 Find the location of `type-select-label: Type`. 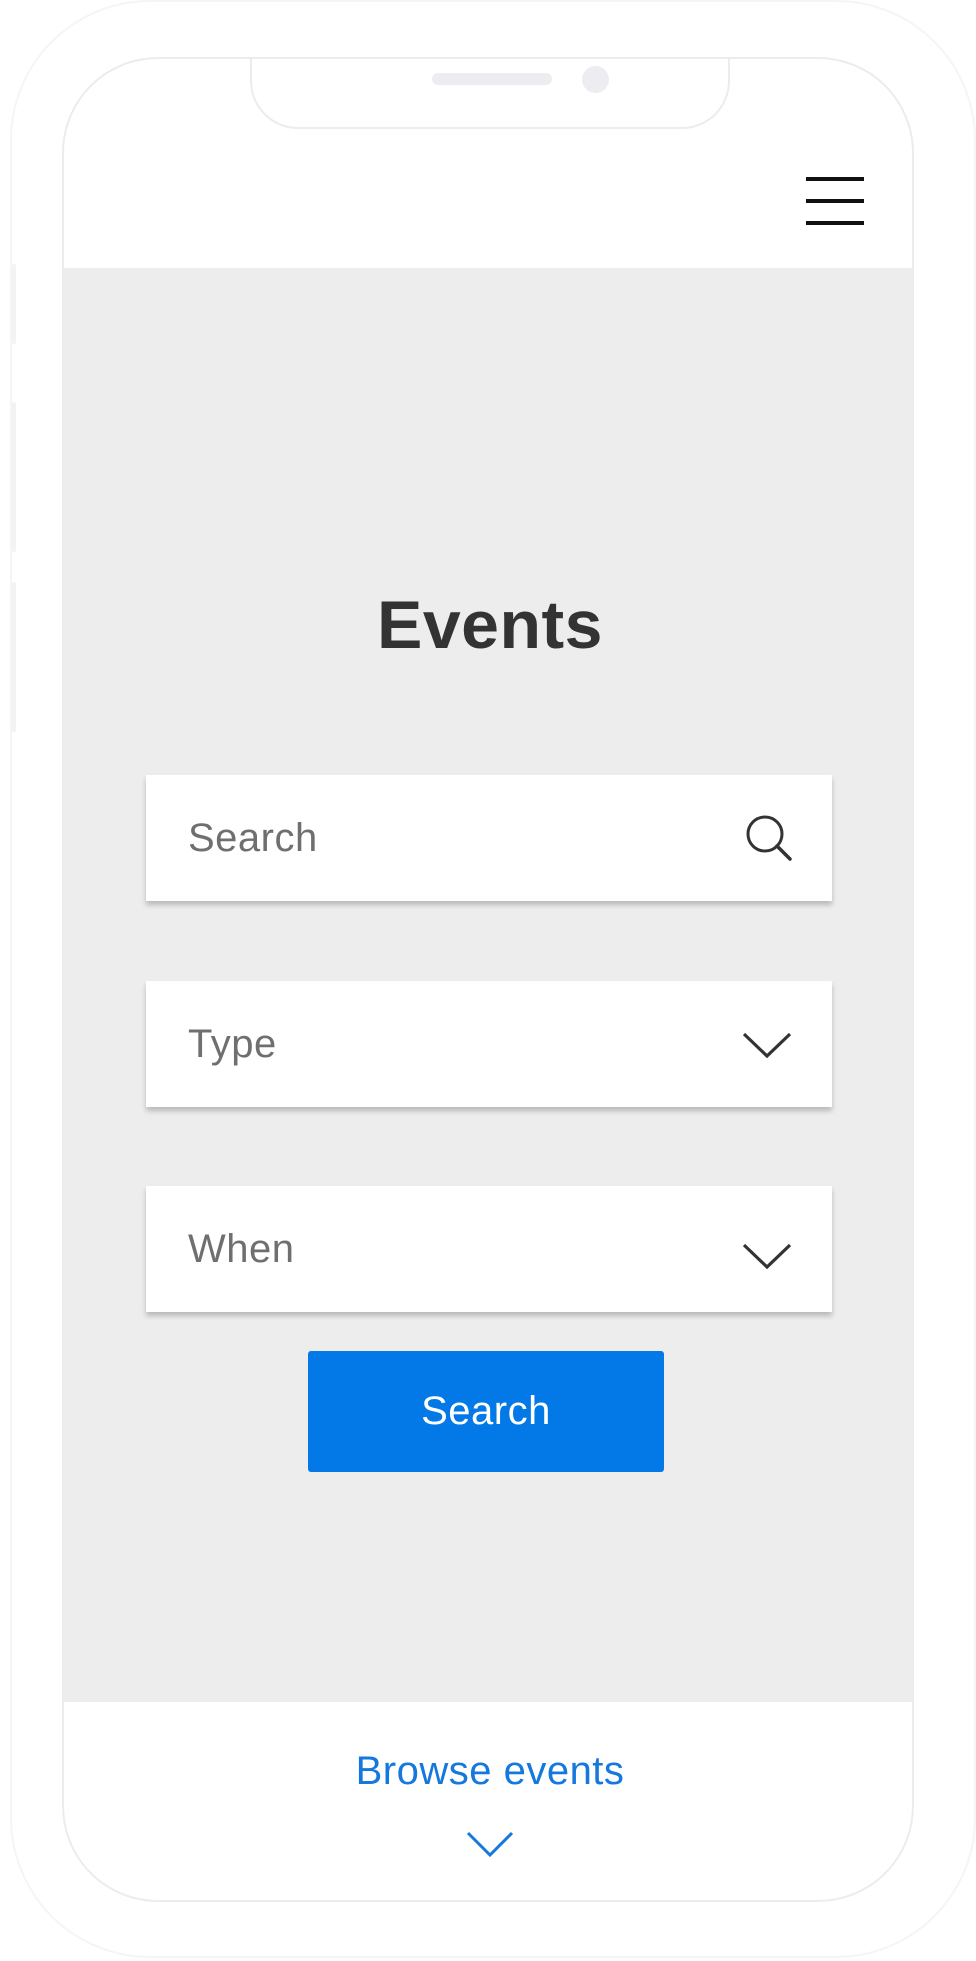

type-select-label: Type is located at coordinates (232, 1044).